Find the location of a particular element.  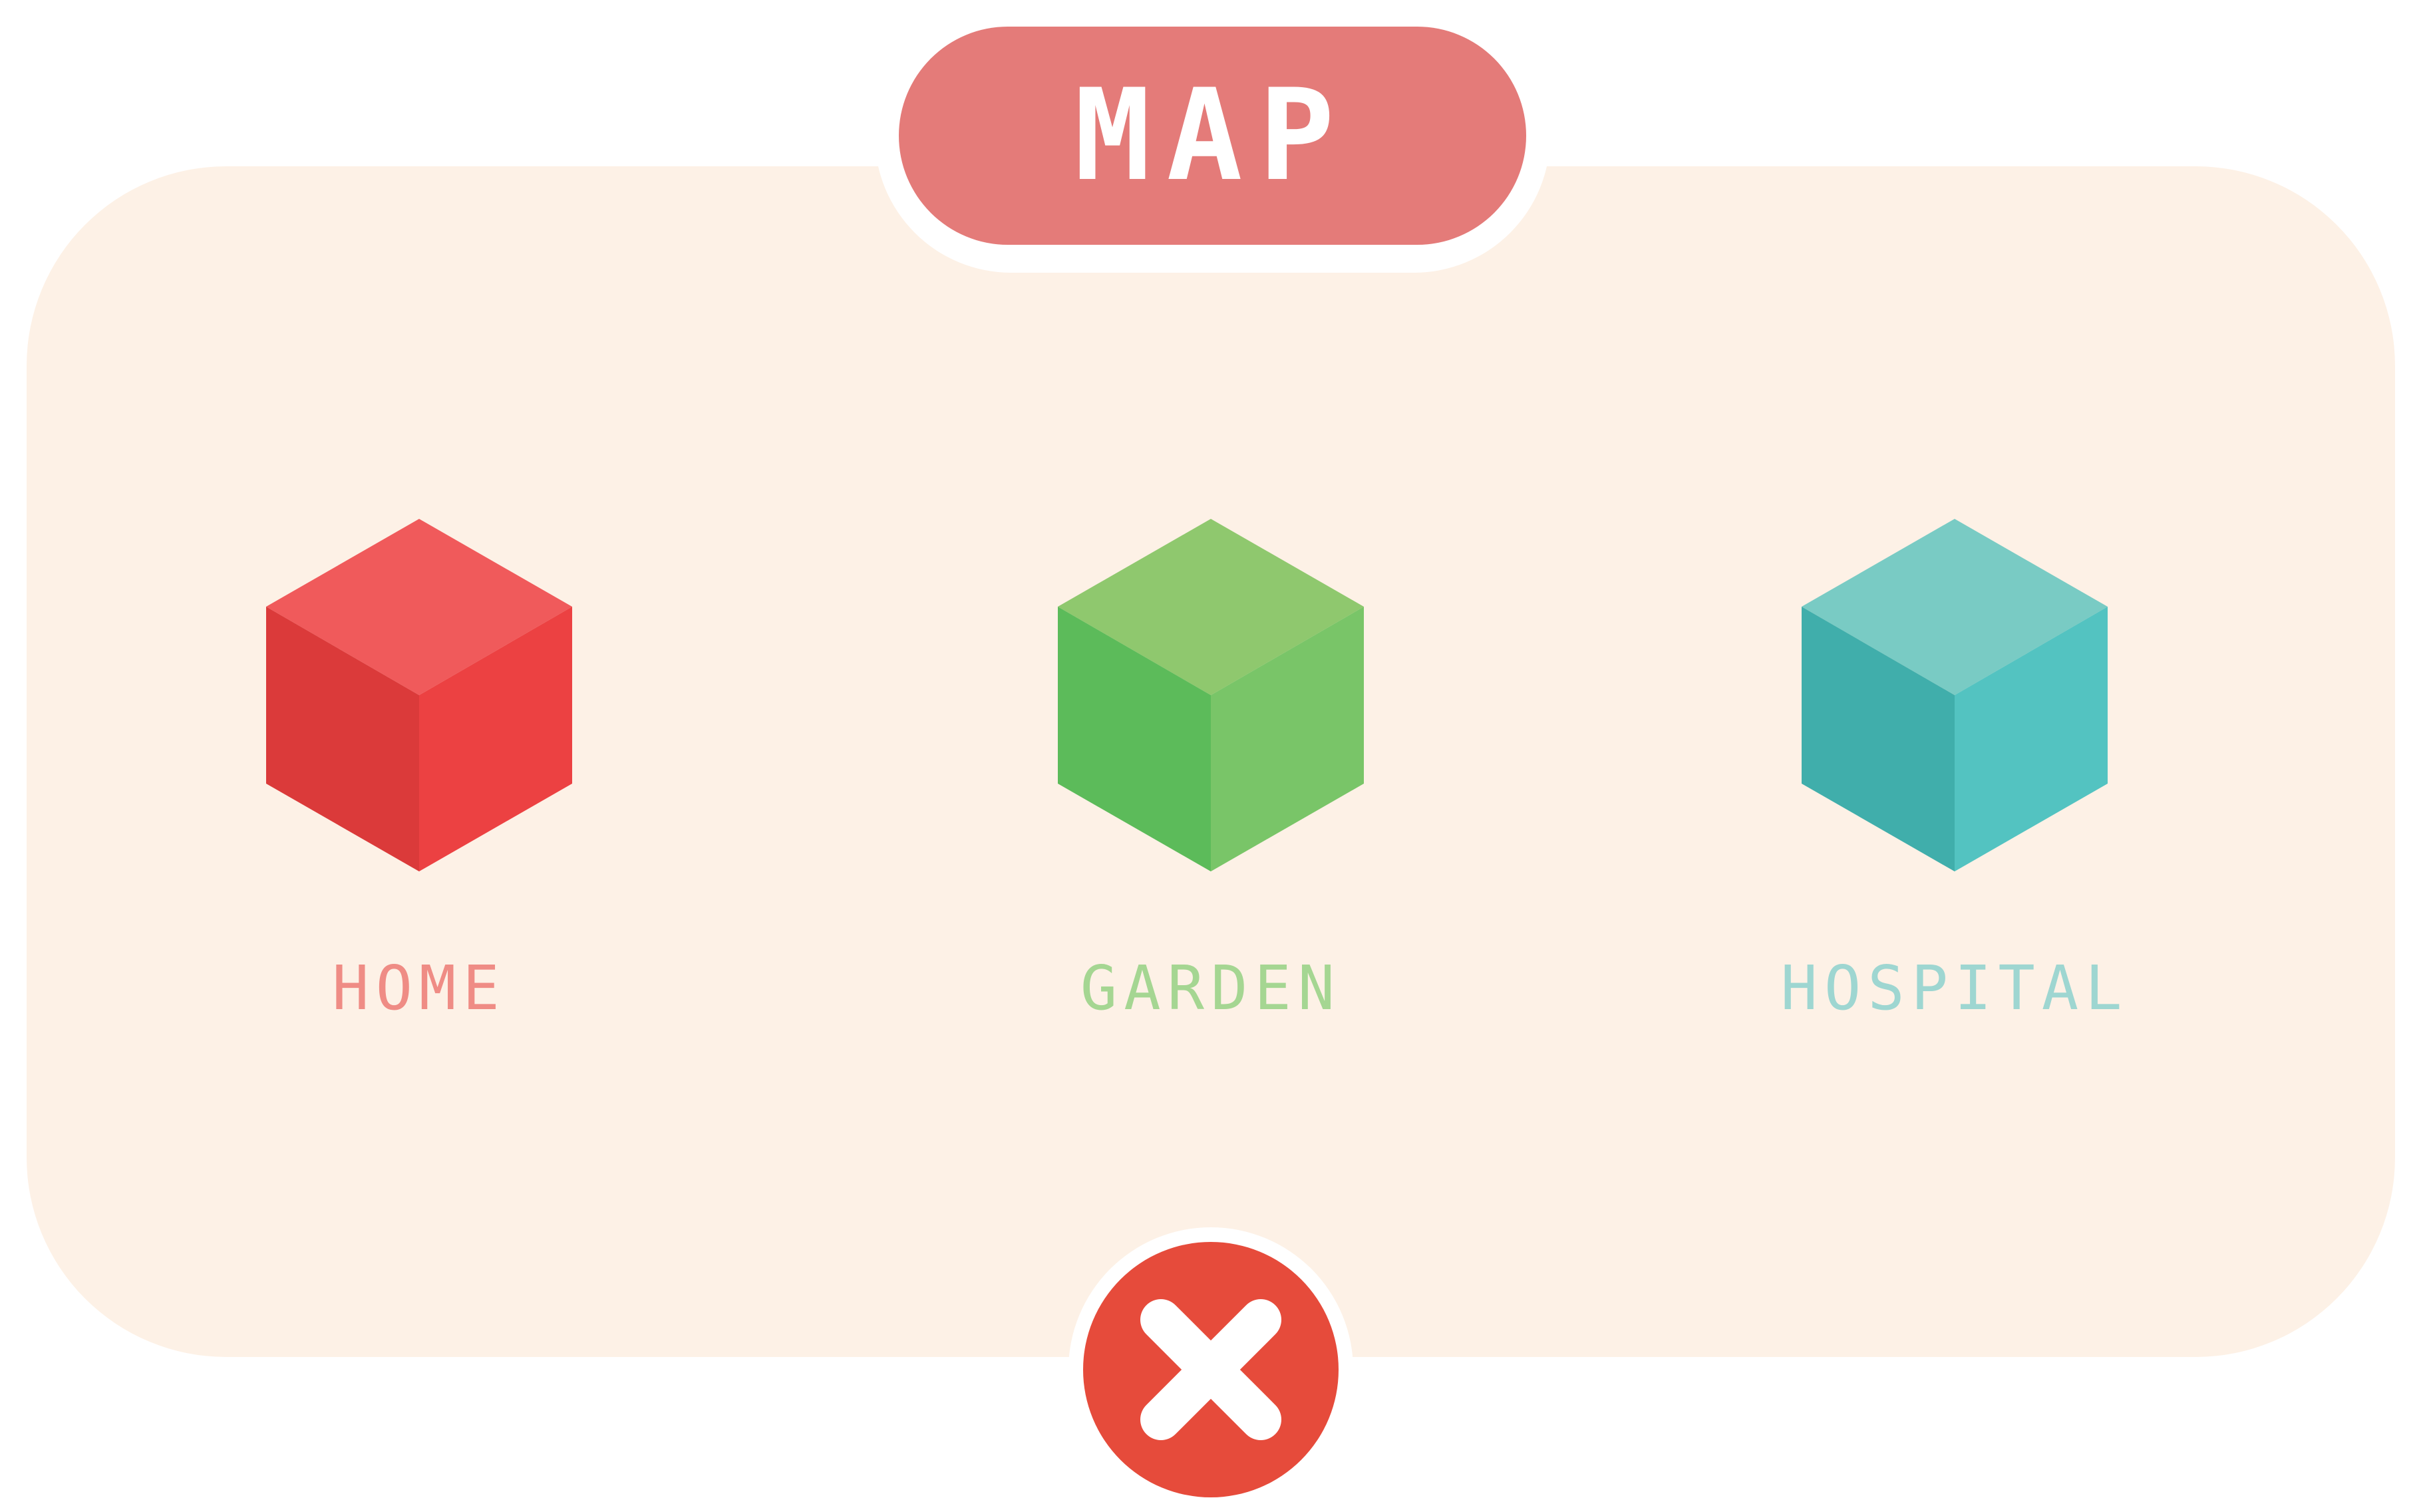

close-button-ring is located at coordinates (1210, 1369).